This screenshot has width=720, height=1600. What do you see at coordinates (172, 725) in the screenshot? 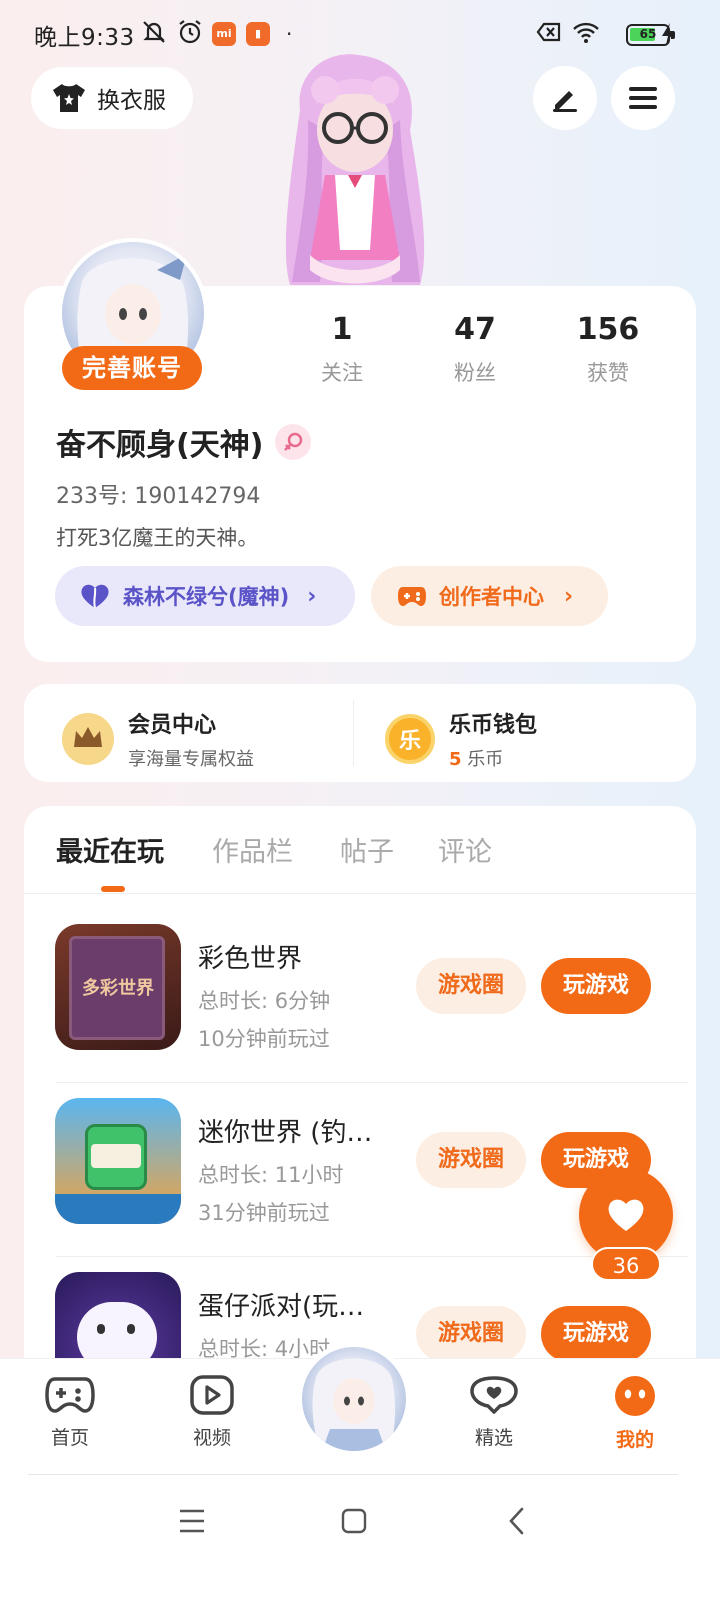
I see `member-center-title: 会员中心` at bounding box center [172, 725].